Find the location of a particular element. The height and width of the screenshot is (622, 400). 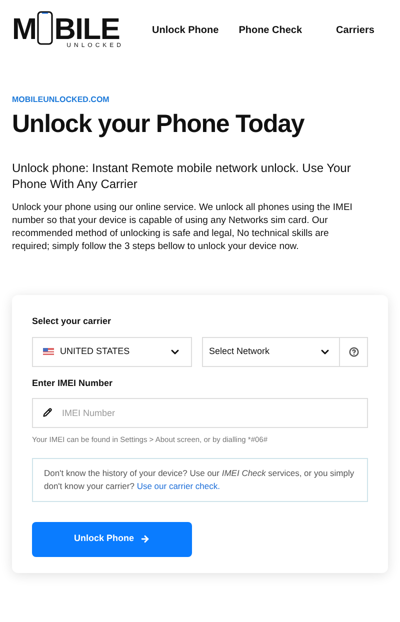

field-label: Select your carrier is located at coordinates (72, 321).